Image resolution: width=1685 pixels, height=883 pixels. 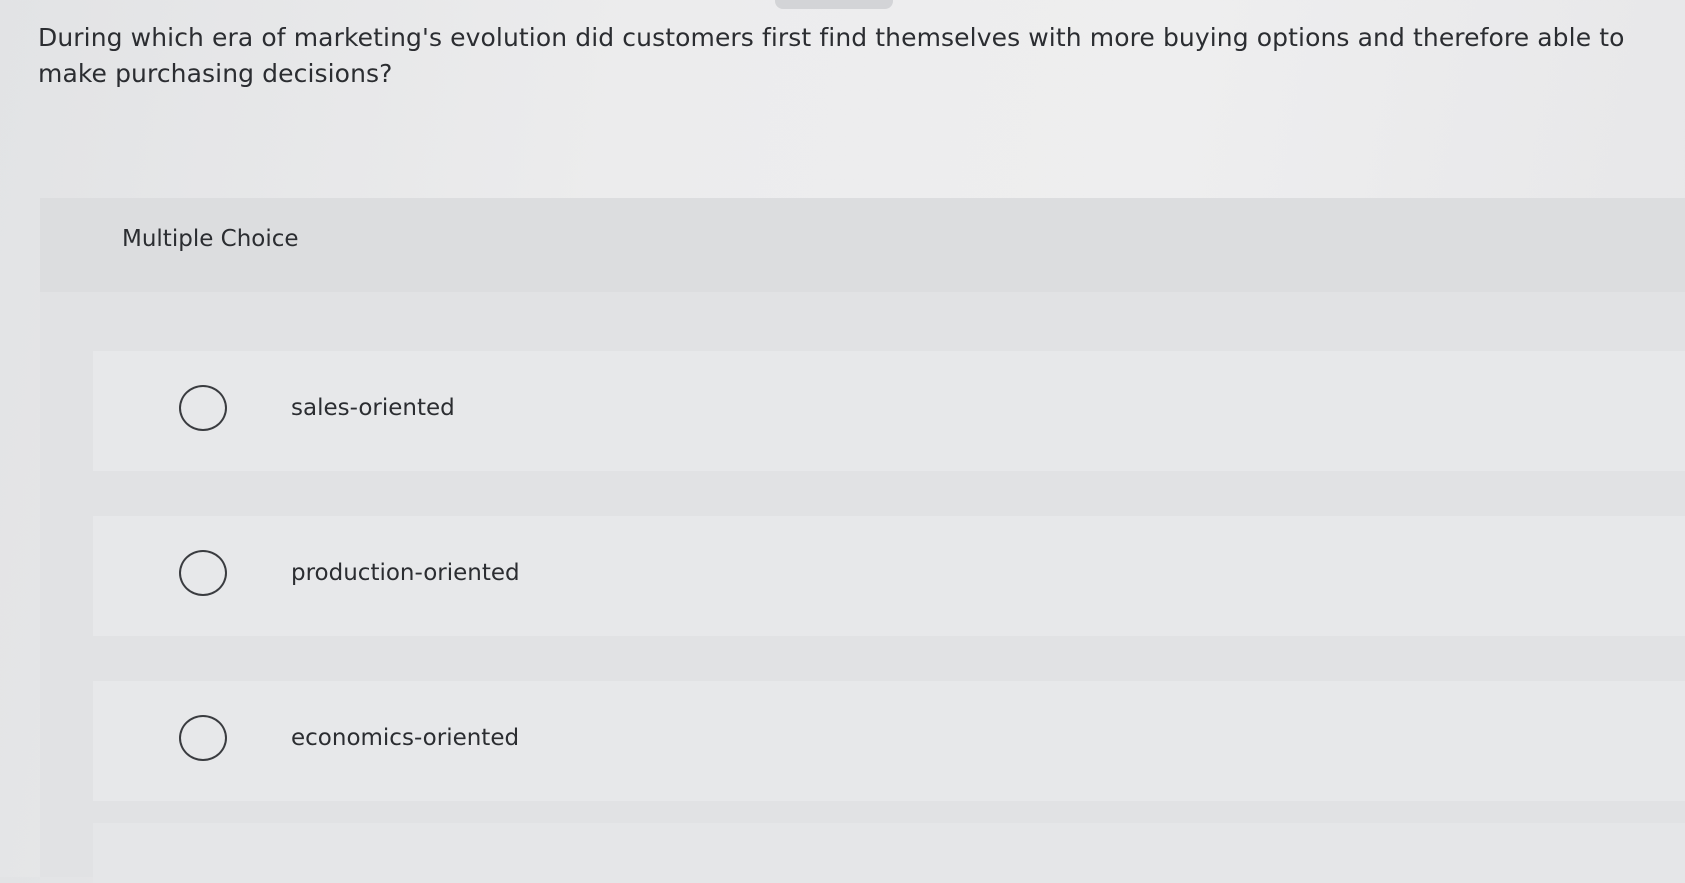 I want to click on top-tab-handle, so click(x=834, y=4).